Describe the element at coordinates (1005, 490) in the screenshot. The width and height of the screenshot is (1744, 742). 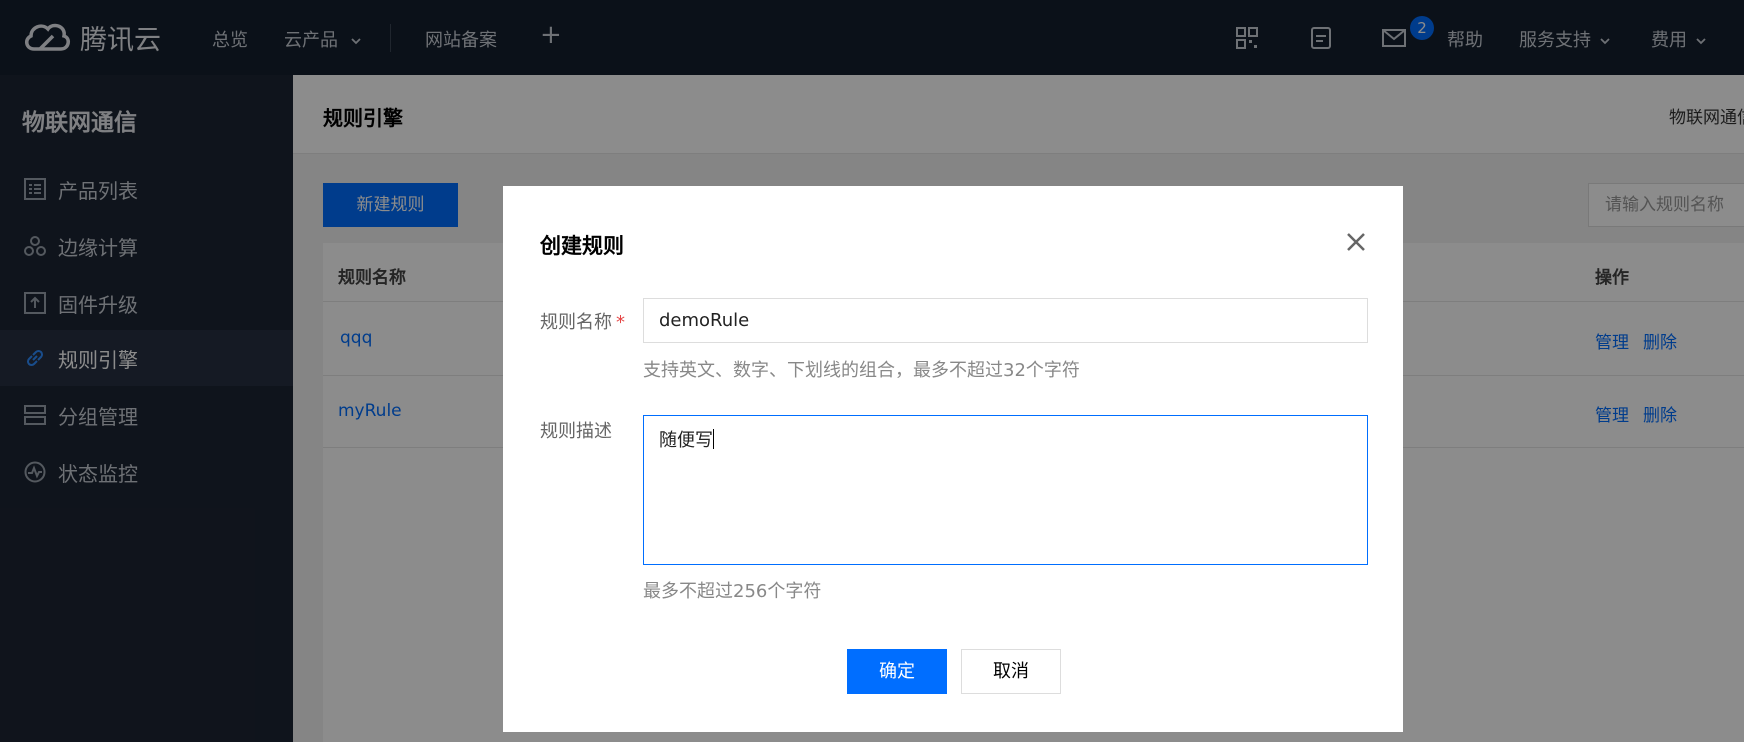
I see `rule-description-textarea: 随便写` at that location.